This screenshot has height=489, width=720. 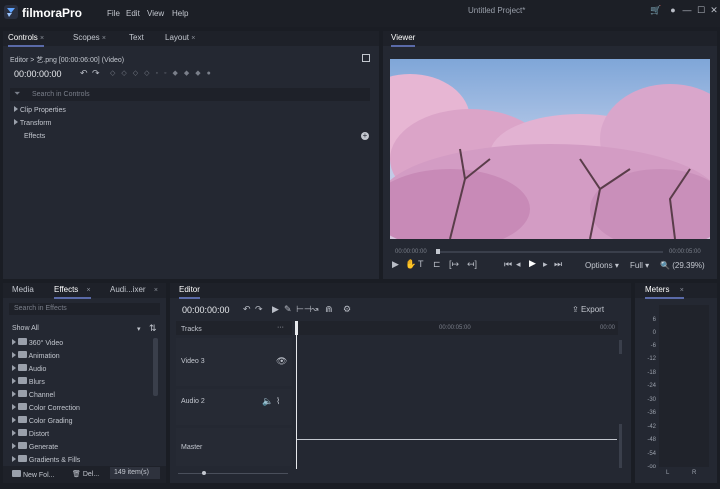 What do you see at coordinates (82, 448) in the screenshot?
I see `list-item: Generate` at bounding box center [82, 448].